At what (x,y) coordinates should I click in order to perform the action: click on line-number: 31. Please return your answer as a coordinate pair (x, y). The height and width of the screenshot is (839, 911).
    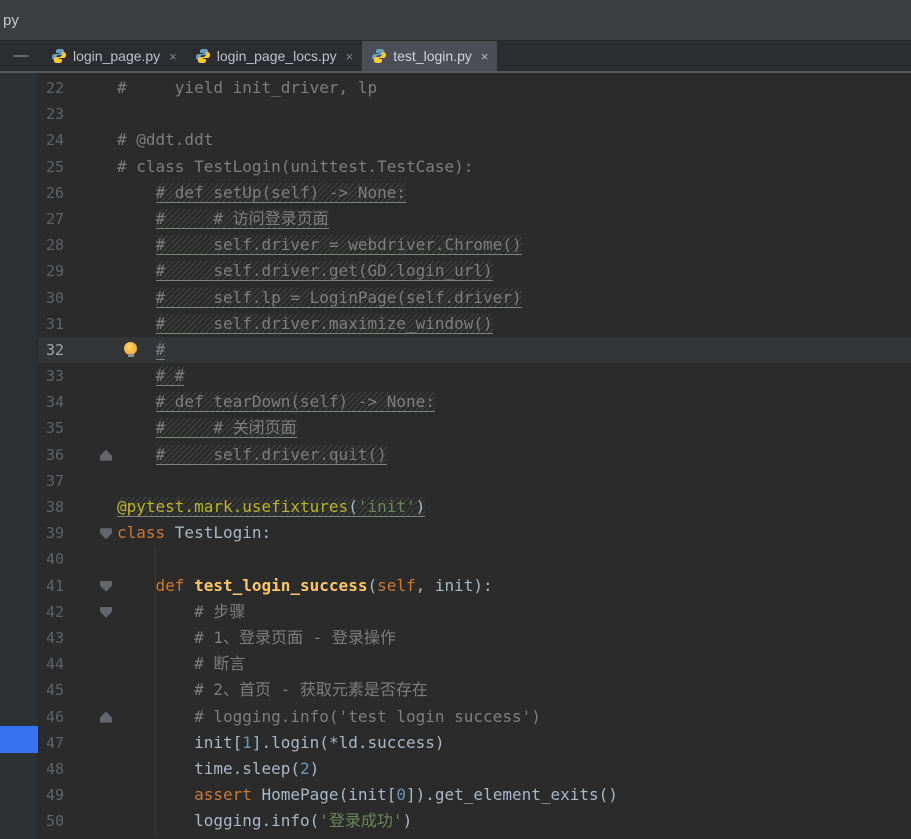
    Looking at the image, I should click on (51, 324).